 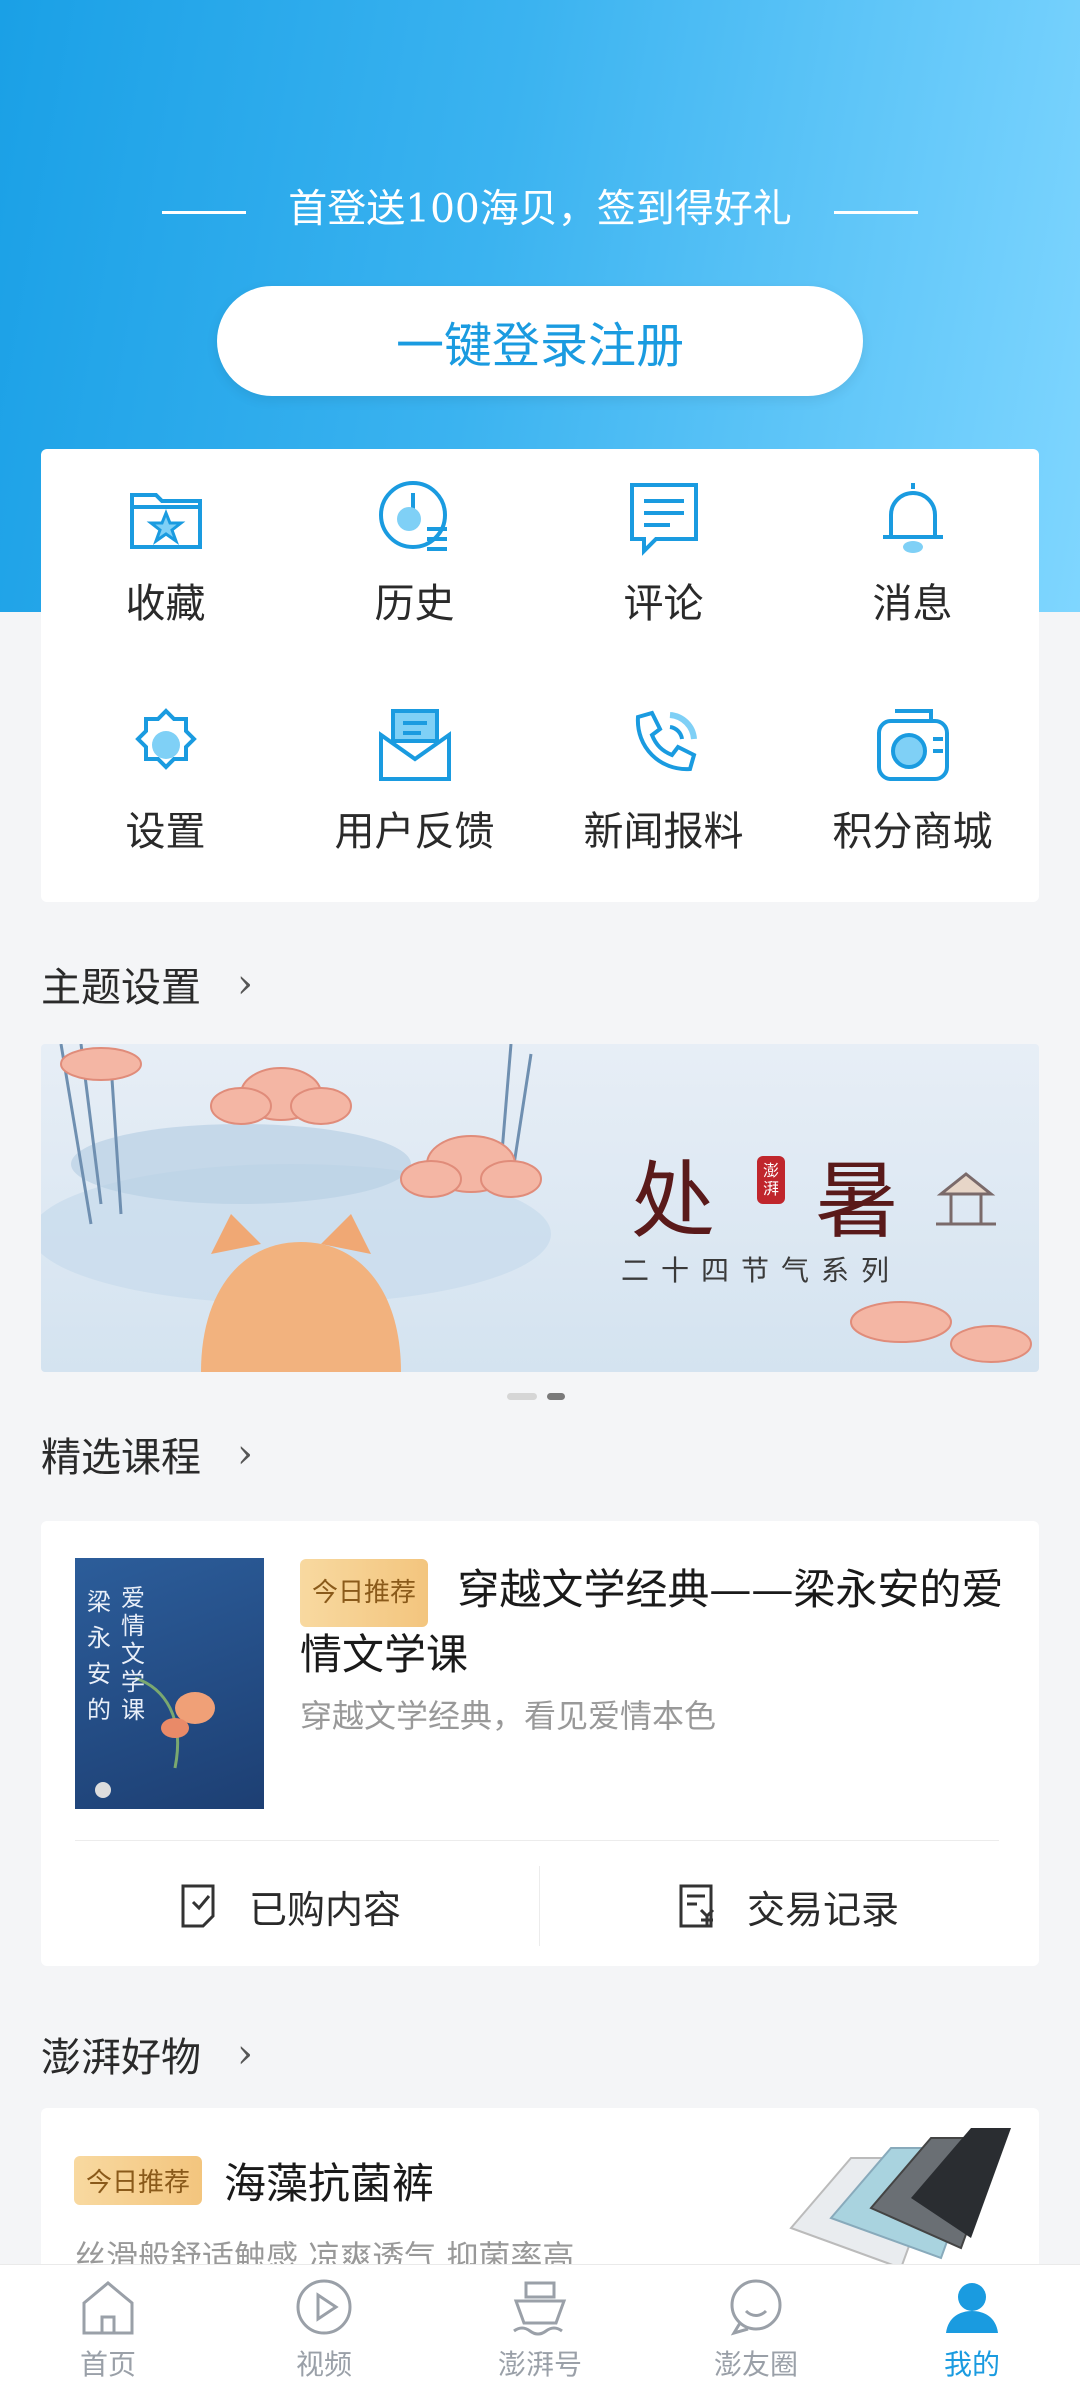 I want to click on product-title: 今日推荐 海藻抗菌裤, so click(x=254, y=2180).